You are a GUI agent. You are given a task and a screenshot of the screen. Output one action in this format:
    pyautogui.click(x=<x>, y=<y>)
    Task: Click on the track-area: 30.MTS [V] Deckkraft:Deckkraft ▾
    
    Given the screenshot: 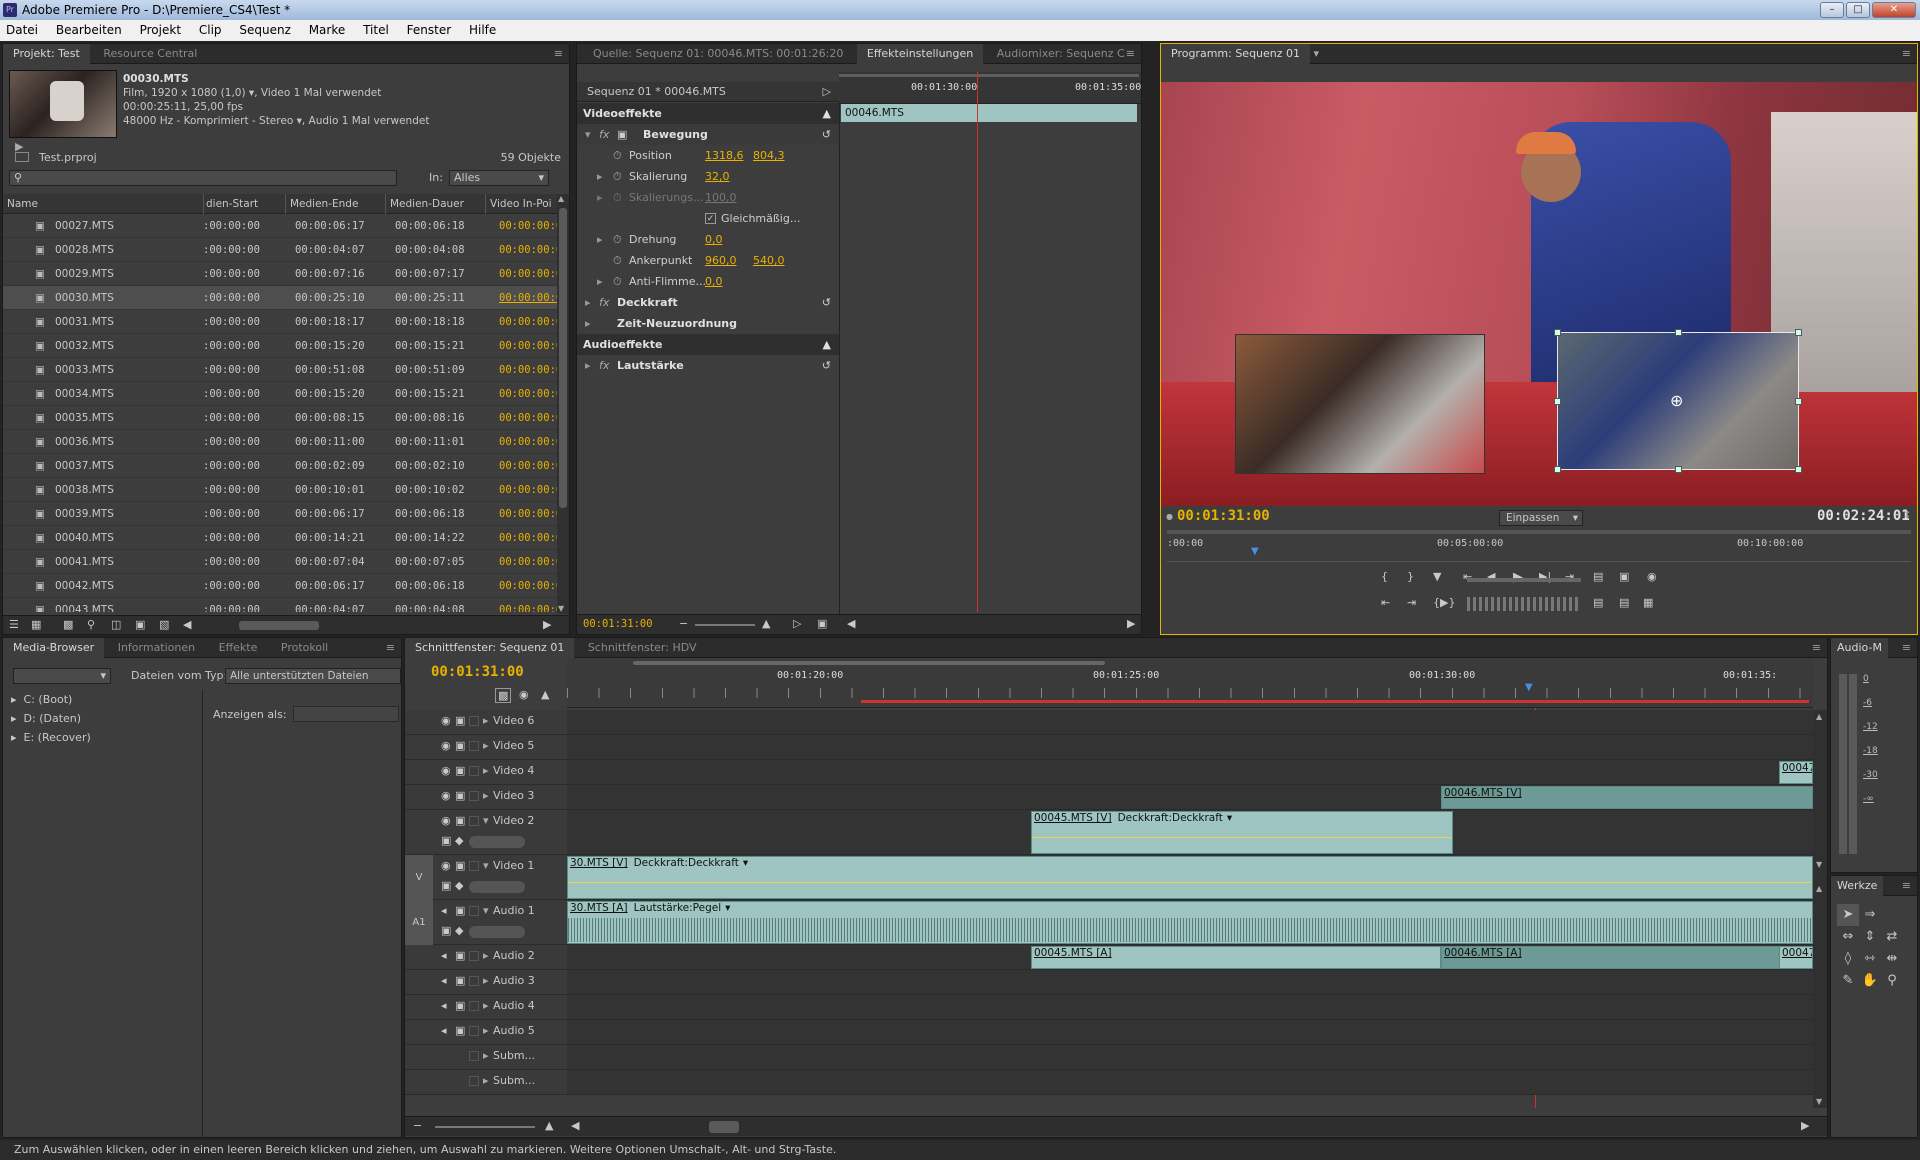 What is the action you would take?
    pyautogui.click(x=1190, y=877)
    